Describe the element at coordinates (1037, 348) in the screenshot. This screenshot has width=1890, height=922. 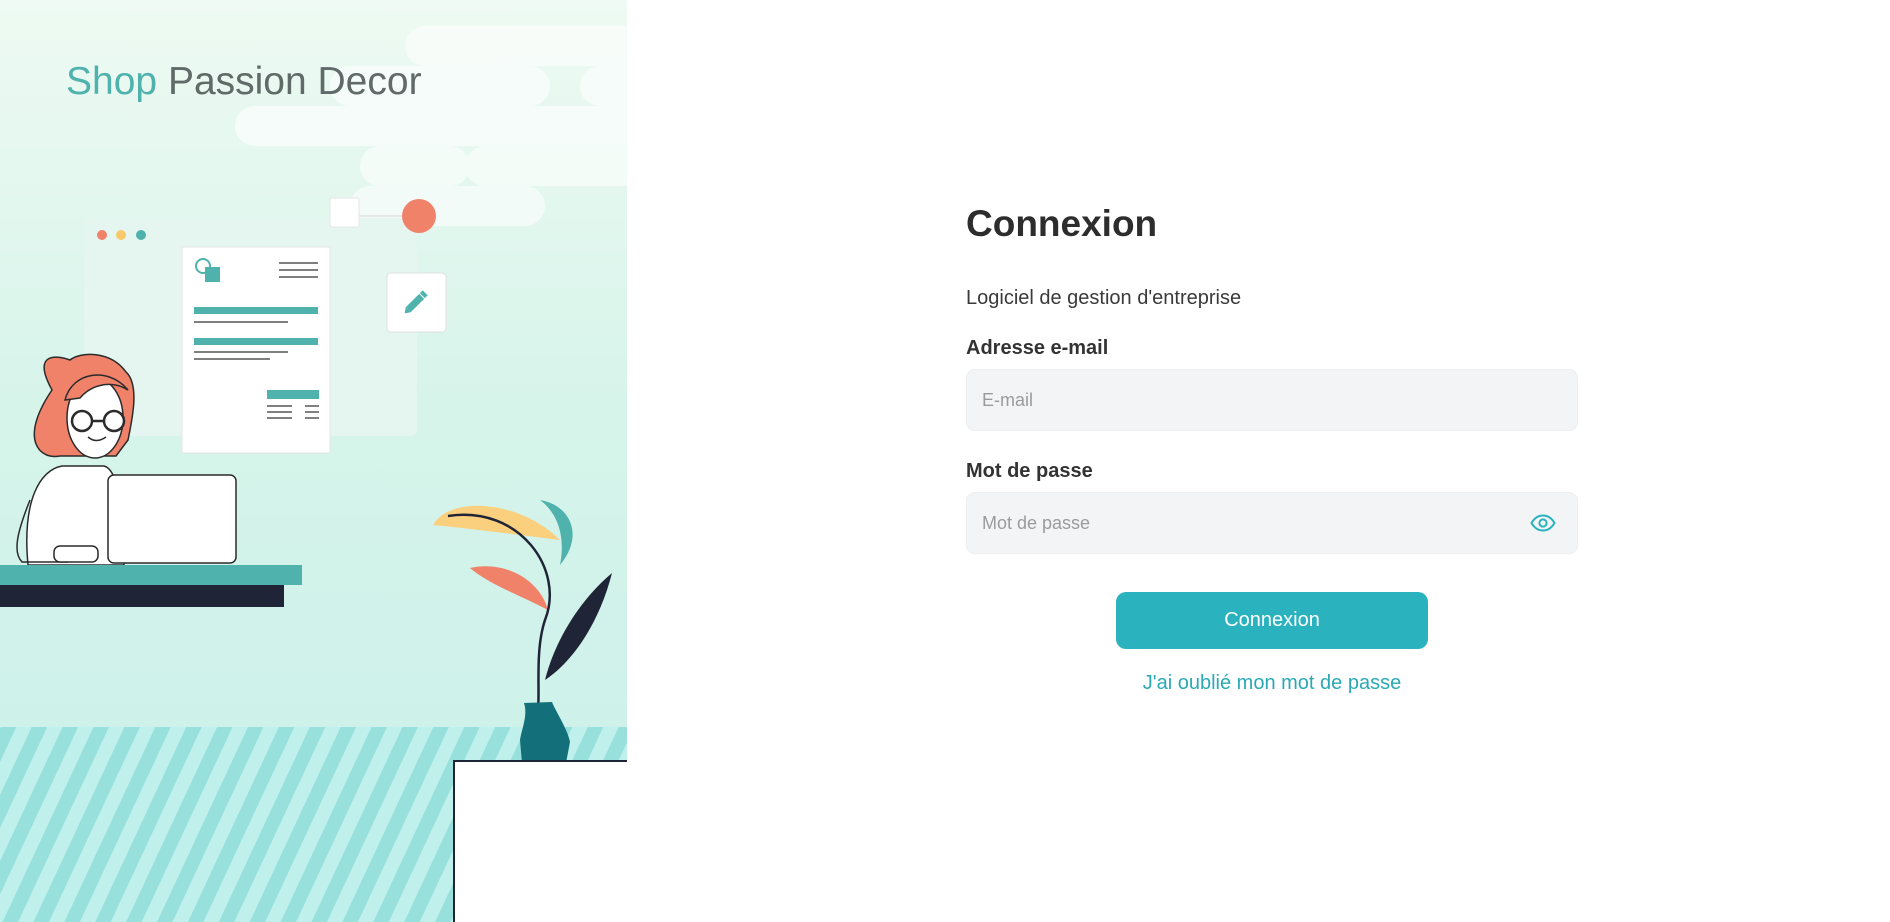
I see `email-label: Adresse e-mail` at that location.